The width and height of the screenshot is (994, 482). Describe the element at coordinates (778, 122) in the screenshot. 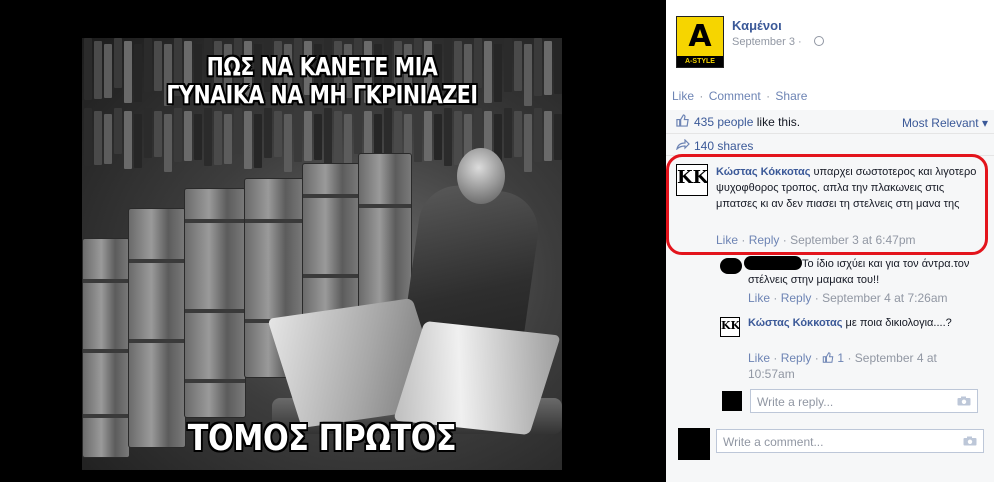

I see `likes-suffix: like this.` at that location.